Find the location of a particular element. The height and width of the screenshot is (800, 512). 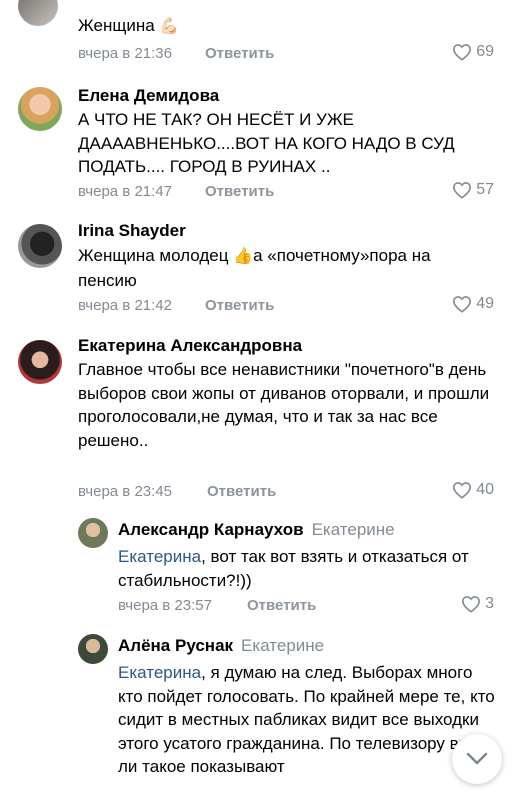

scroll-down-button is located at coordinates (477, 759).